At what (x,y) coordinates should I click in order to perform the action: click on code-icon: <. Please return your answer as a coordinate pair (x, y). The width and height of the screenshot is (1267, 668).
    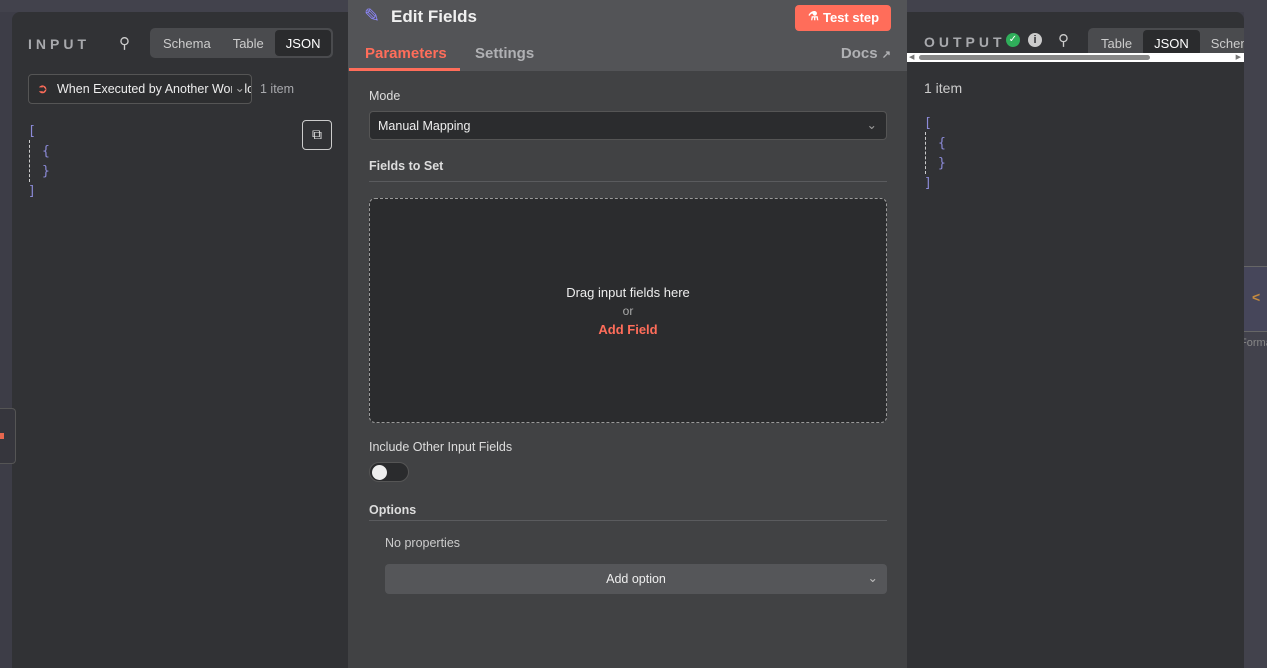
    Looking at the image, I should click on (1256, 297).